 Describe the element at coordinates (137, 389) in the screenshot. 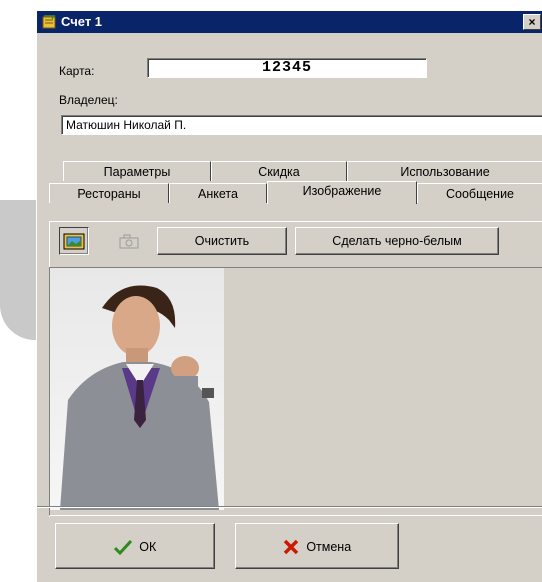

I see `portrait-photo` at that location.